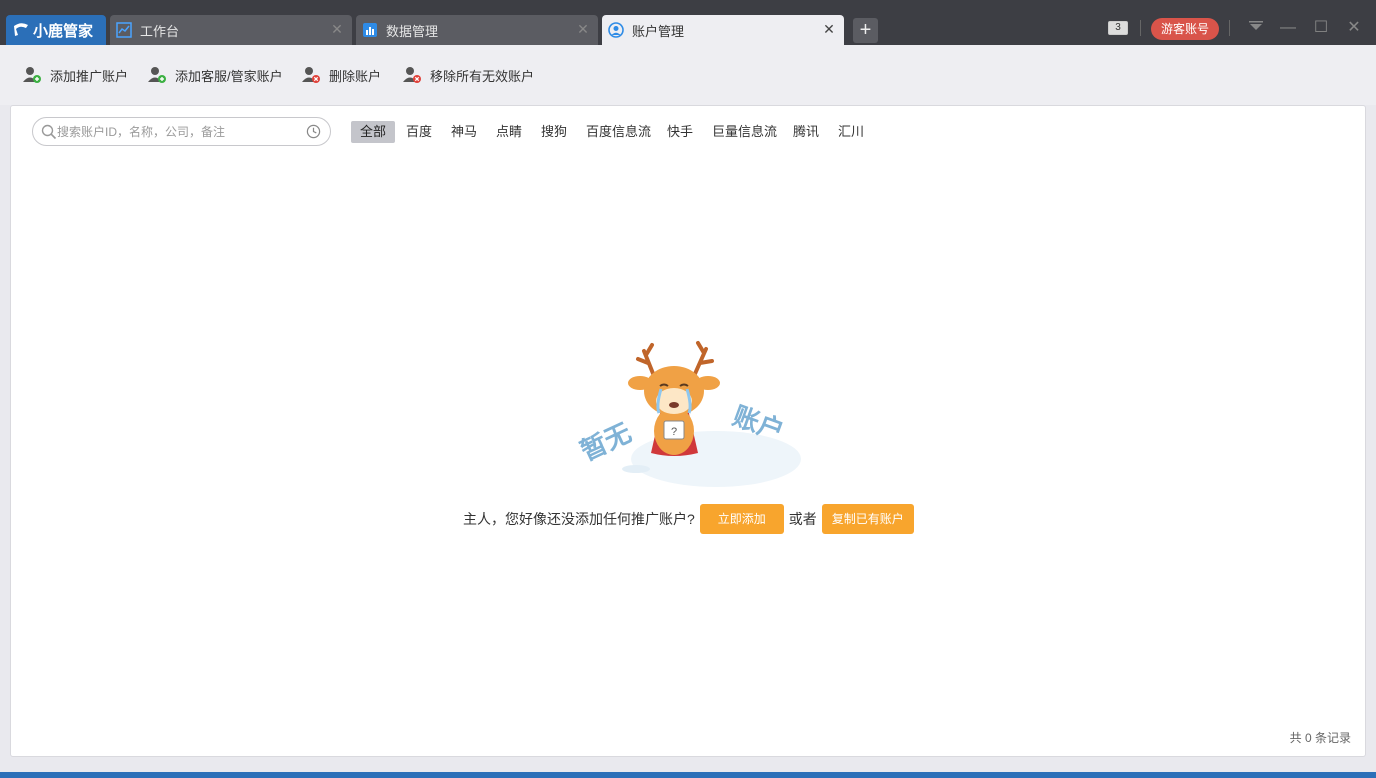 The height and width of the screenshot is (778, 1376). Describe the element at coordinates (688, 75) in the screenshot. I see `toolbar: 添加推广账户 添加客服/管家账户 删除账户 移除所有无效账户` at that location.